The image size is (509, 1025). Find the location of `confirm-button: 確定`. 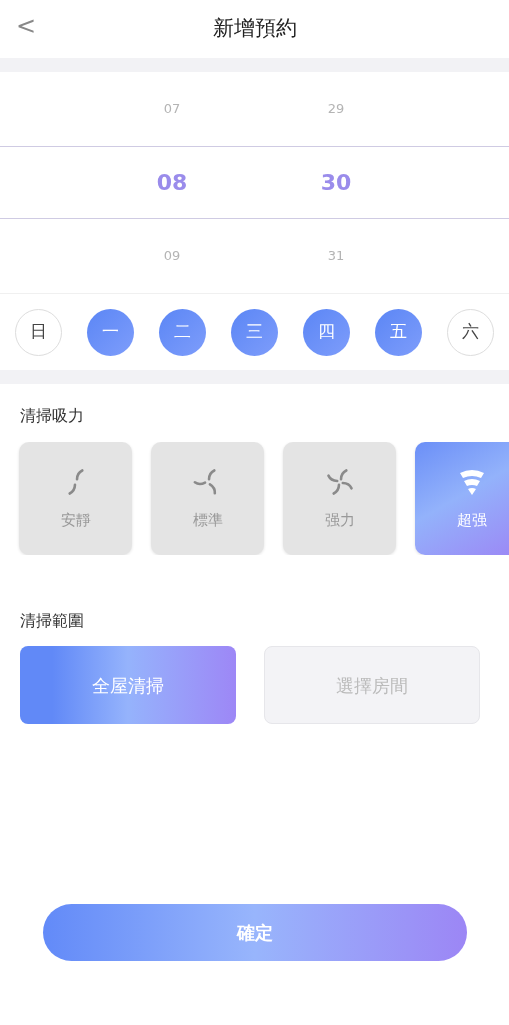

confirm-button: 確定 is located at coordinates (254, 932).